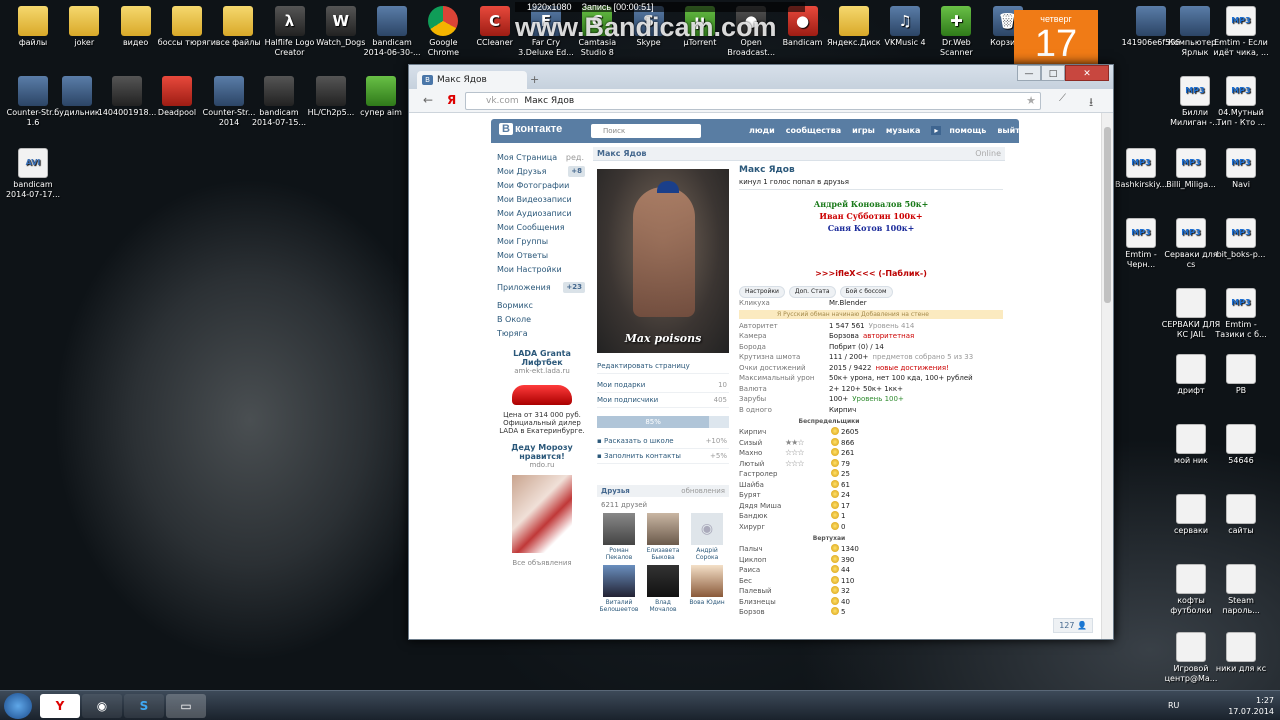 Image resolution: width=1280 pixels, height=720 pixels. I want to click on boss-row: Хирург 0, so click(871, 527).